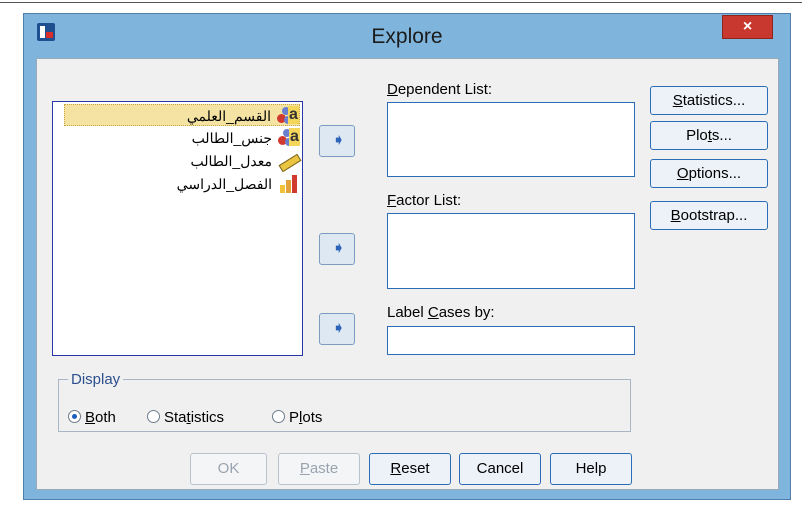 The height and width of the screenshot is (516, 802). Describe the element at coordinates (747, 27) in the screenshot. I see `close-button: ×` at that location.